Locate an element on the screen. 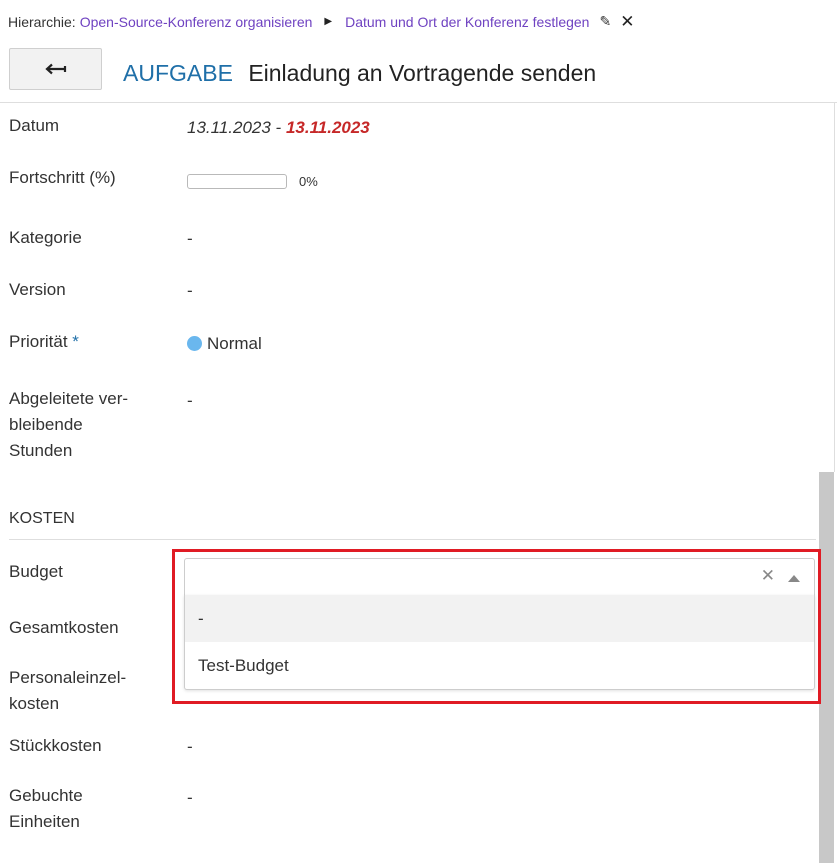 Image resolution: width=837 pixels, height=863 pixels. required-mark: * is located at coordinates (73, 341).